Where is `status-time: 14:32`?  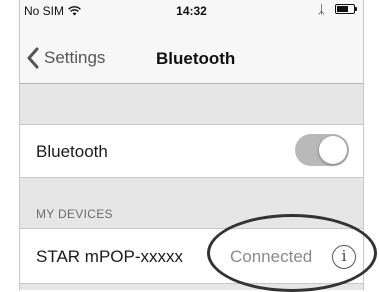 status-time: 14:32 is located at coordinates (191, 11).